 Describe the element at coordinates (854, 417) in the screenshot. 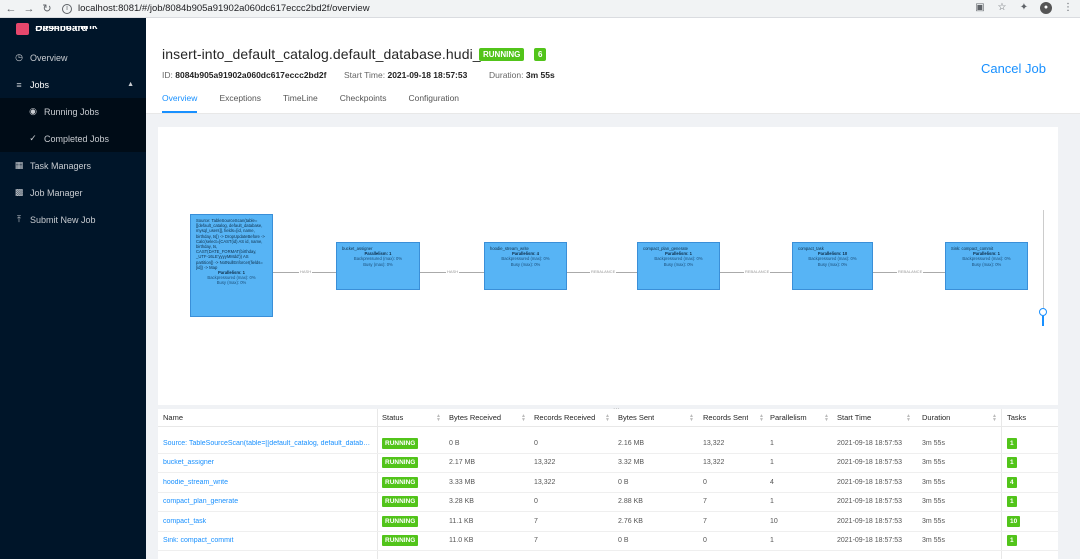

I see `col-header-start-time: Start Time` at that location.